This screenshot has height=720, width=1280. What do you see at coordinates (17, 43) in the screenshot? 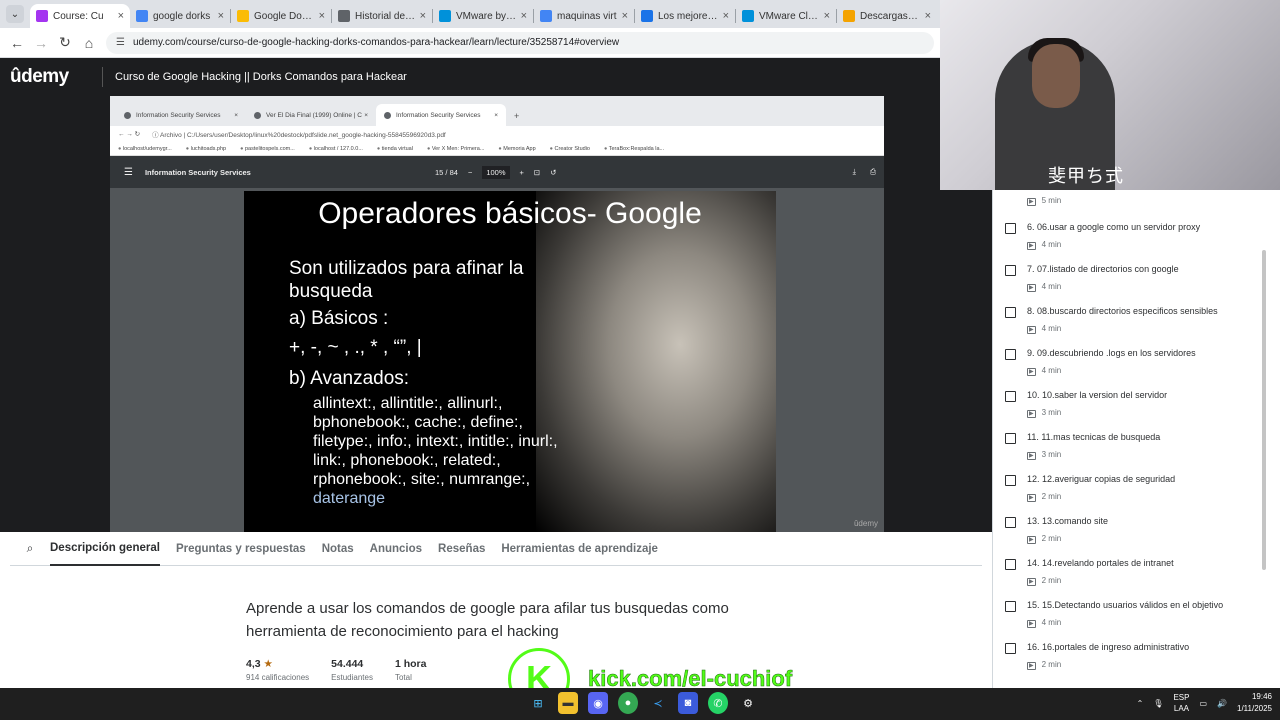
I see `back-icon: ←` at bounding box center [17, 43].